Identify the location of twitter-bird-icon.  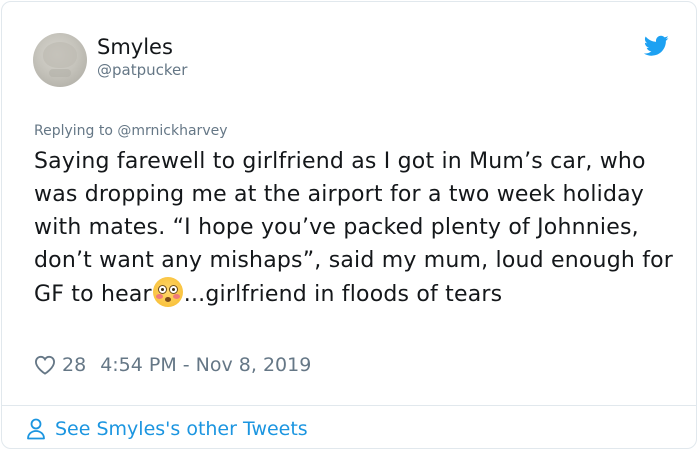
(656, 46).